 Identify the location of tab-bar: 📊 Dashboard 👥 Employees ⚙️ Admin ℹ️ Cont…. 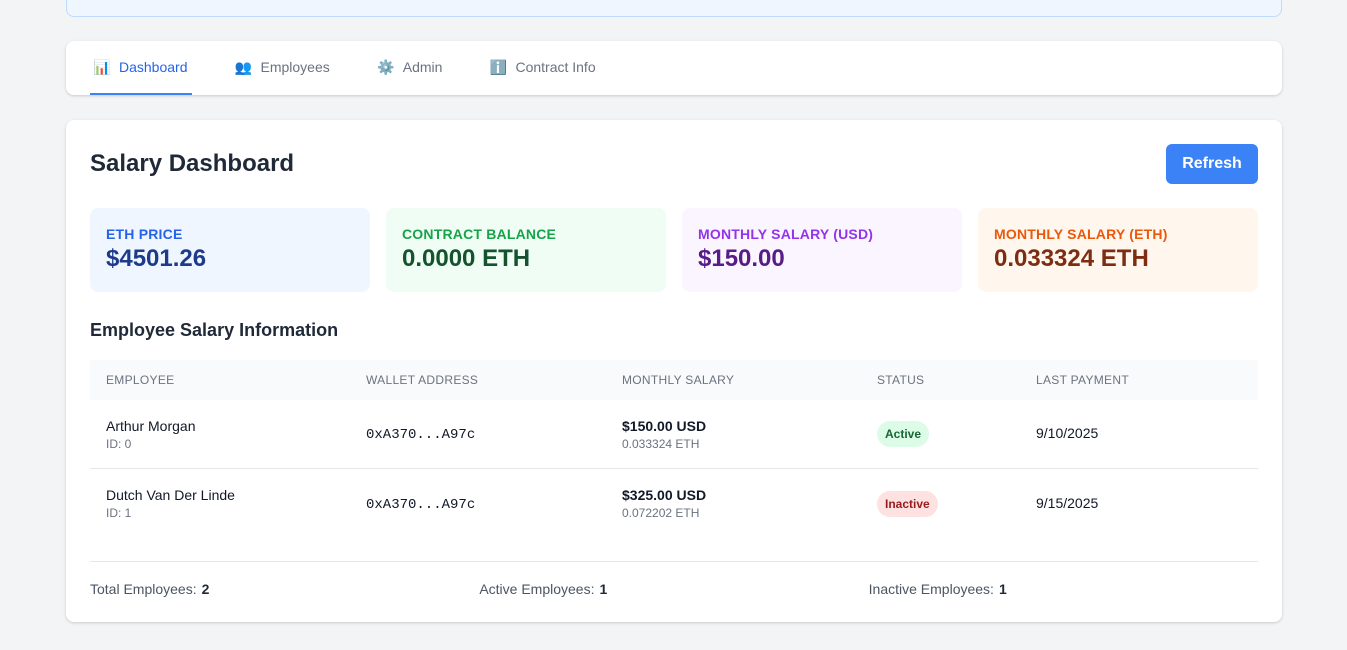
(674, 68).